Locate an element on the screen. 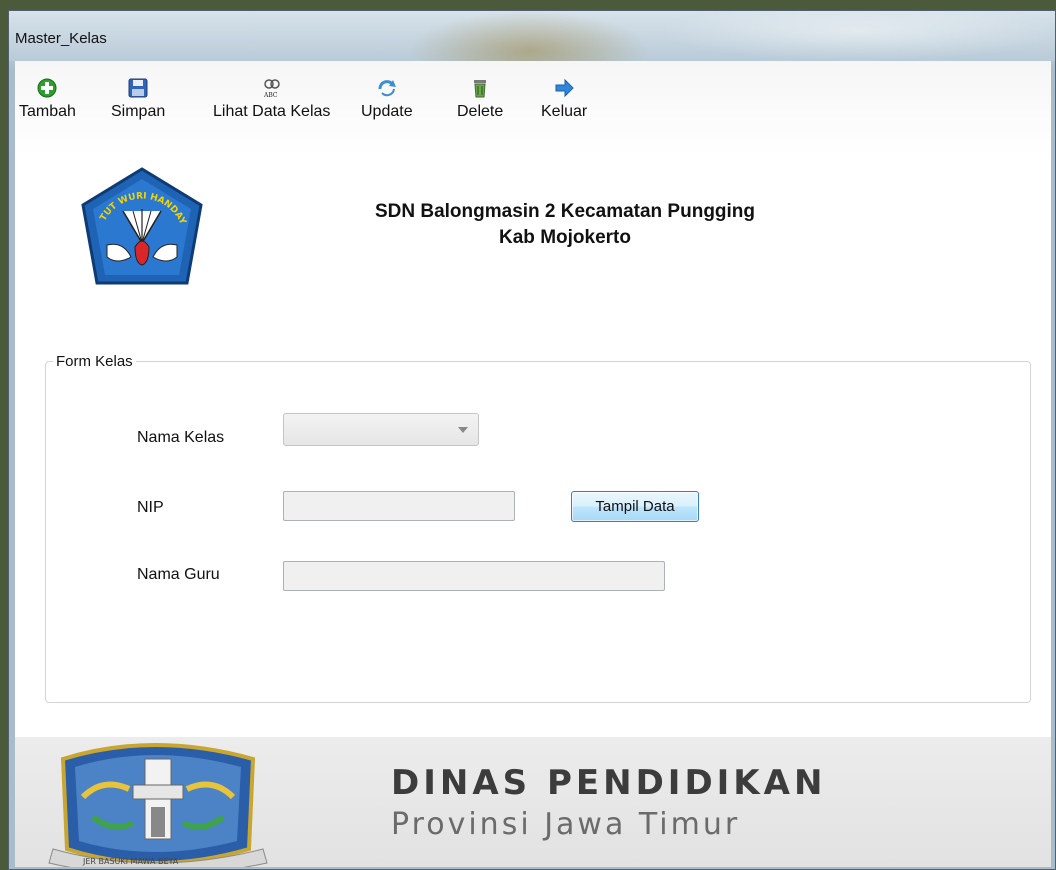 The width and height of the screenshot is (1056, 870). delete-icon is located at coordinates (480, 89).